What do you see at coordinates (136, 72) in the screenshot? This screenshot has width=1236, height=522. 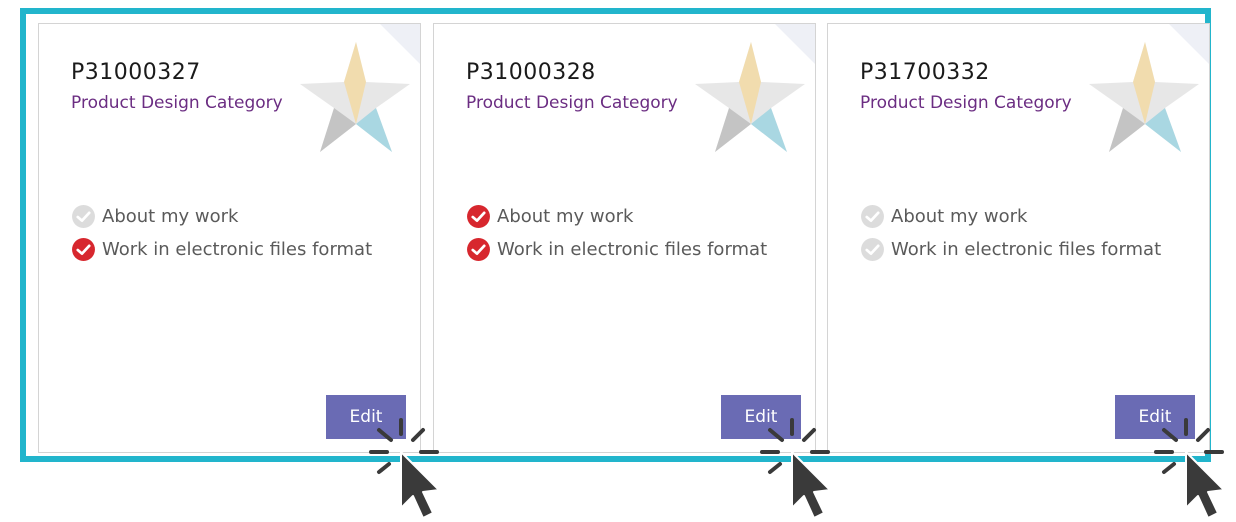 I see `submission-code: P31000327` at bounding box center [136, 72].